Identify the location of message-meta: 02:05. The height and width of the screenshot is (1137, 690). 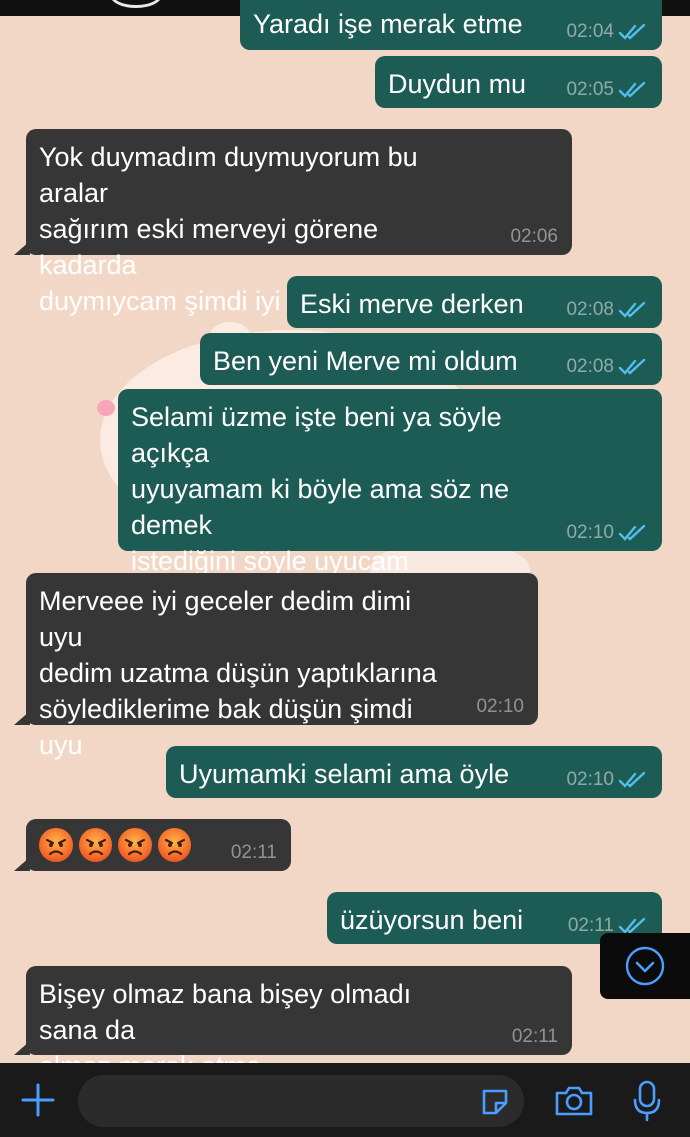
(607, 90).